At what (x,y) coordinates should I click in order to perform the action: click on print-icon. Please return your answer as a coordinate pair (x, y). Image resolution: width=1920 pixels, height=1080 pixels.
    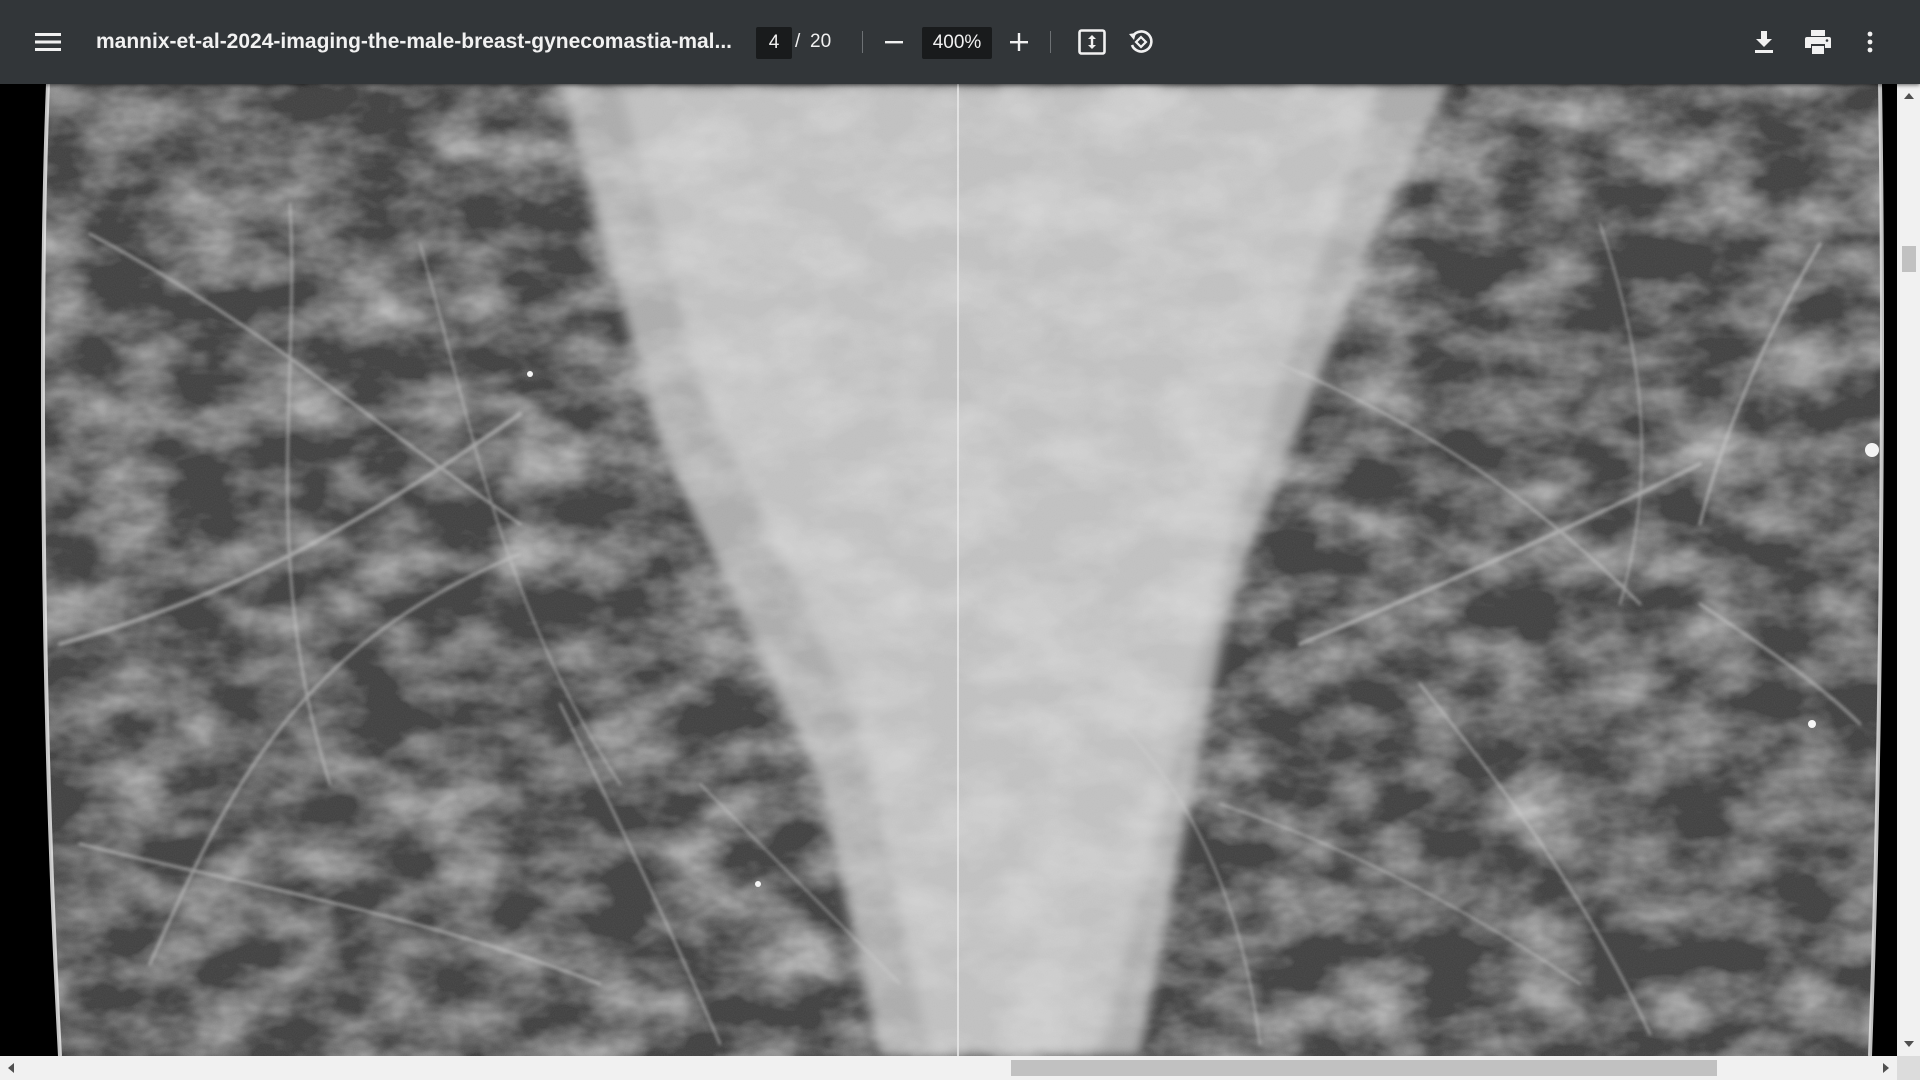
    Looking at the image, I should click on (1818, 42).